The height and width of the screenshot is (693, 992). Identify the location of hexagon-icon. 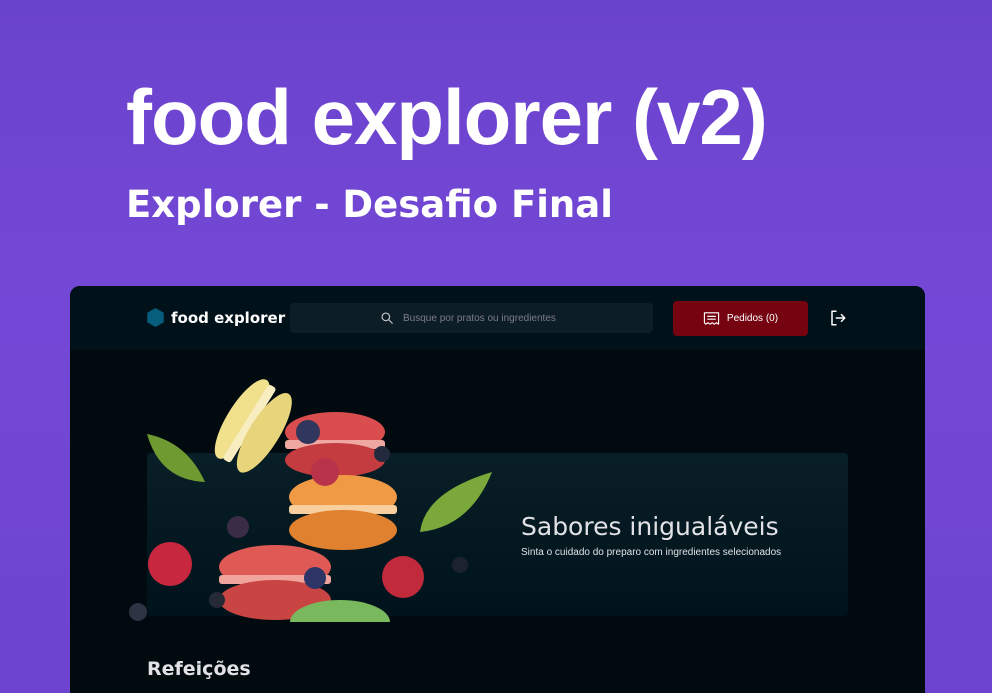
(155, 317).